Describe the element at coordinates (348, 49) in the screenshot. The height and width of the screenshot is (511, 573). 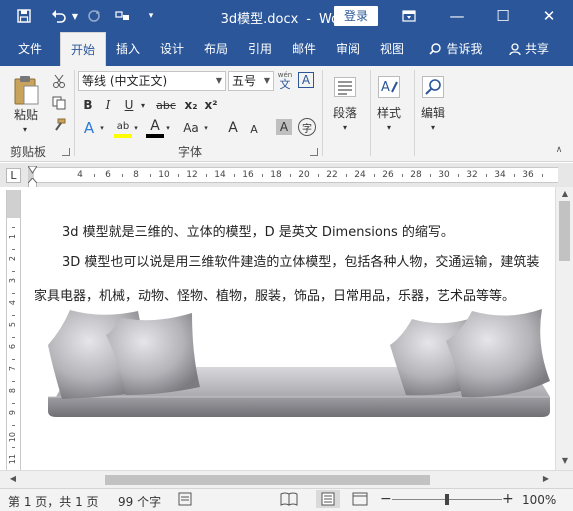
I see `tab-review: 审阅` at that location.